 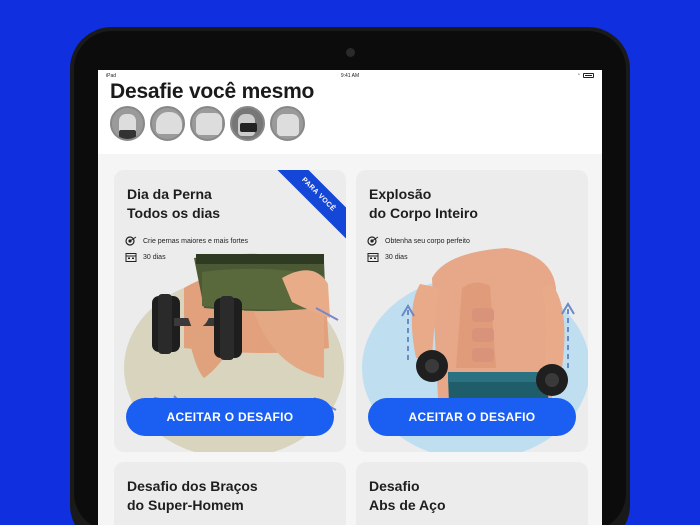 I want to click on card-title: Dia da Perna Todos os dias, so click(x=174, y=203).